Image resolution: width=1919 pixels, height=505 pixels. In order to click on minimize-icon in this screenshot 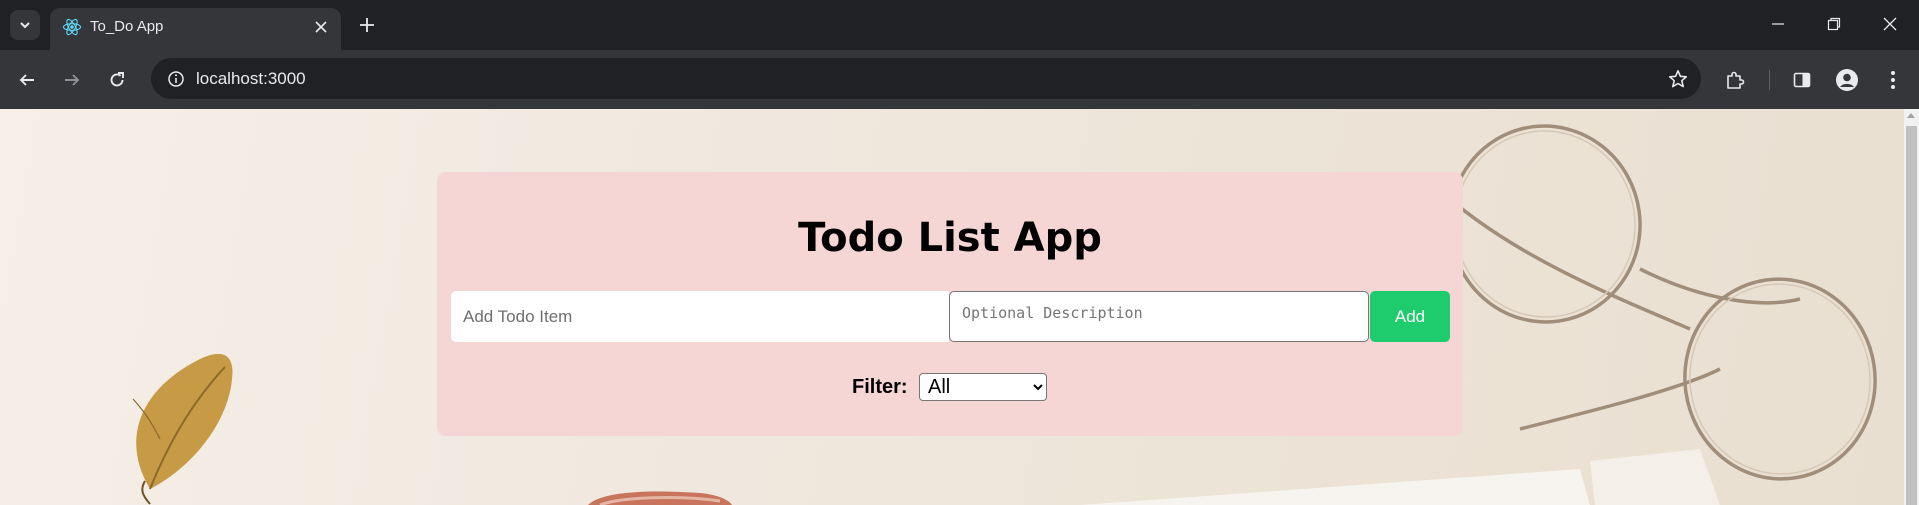, I will do `click(1778, 24)`.